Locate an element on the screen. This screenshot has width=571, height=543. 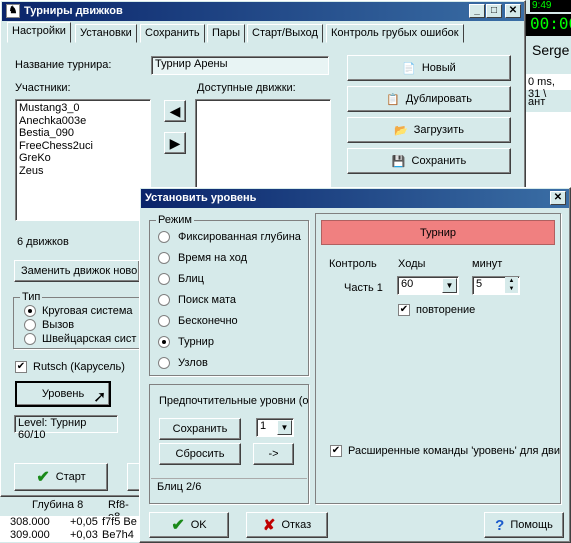
mode-nodes: Узлов is located at coordinates (183, 363).